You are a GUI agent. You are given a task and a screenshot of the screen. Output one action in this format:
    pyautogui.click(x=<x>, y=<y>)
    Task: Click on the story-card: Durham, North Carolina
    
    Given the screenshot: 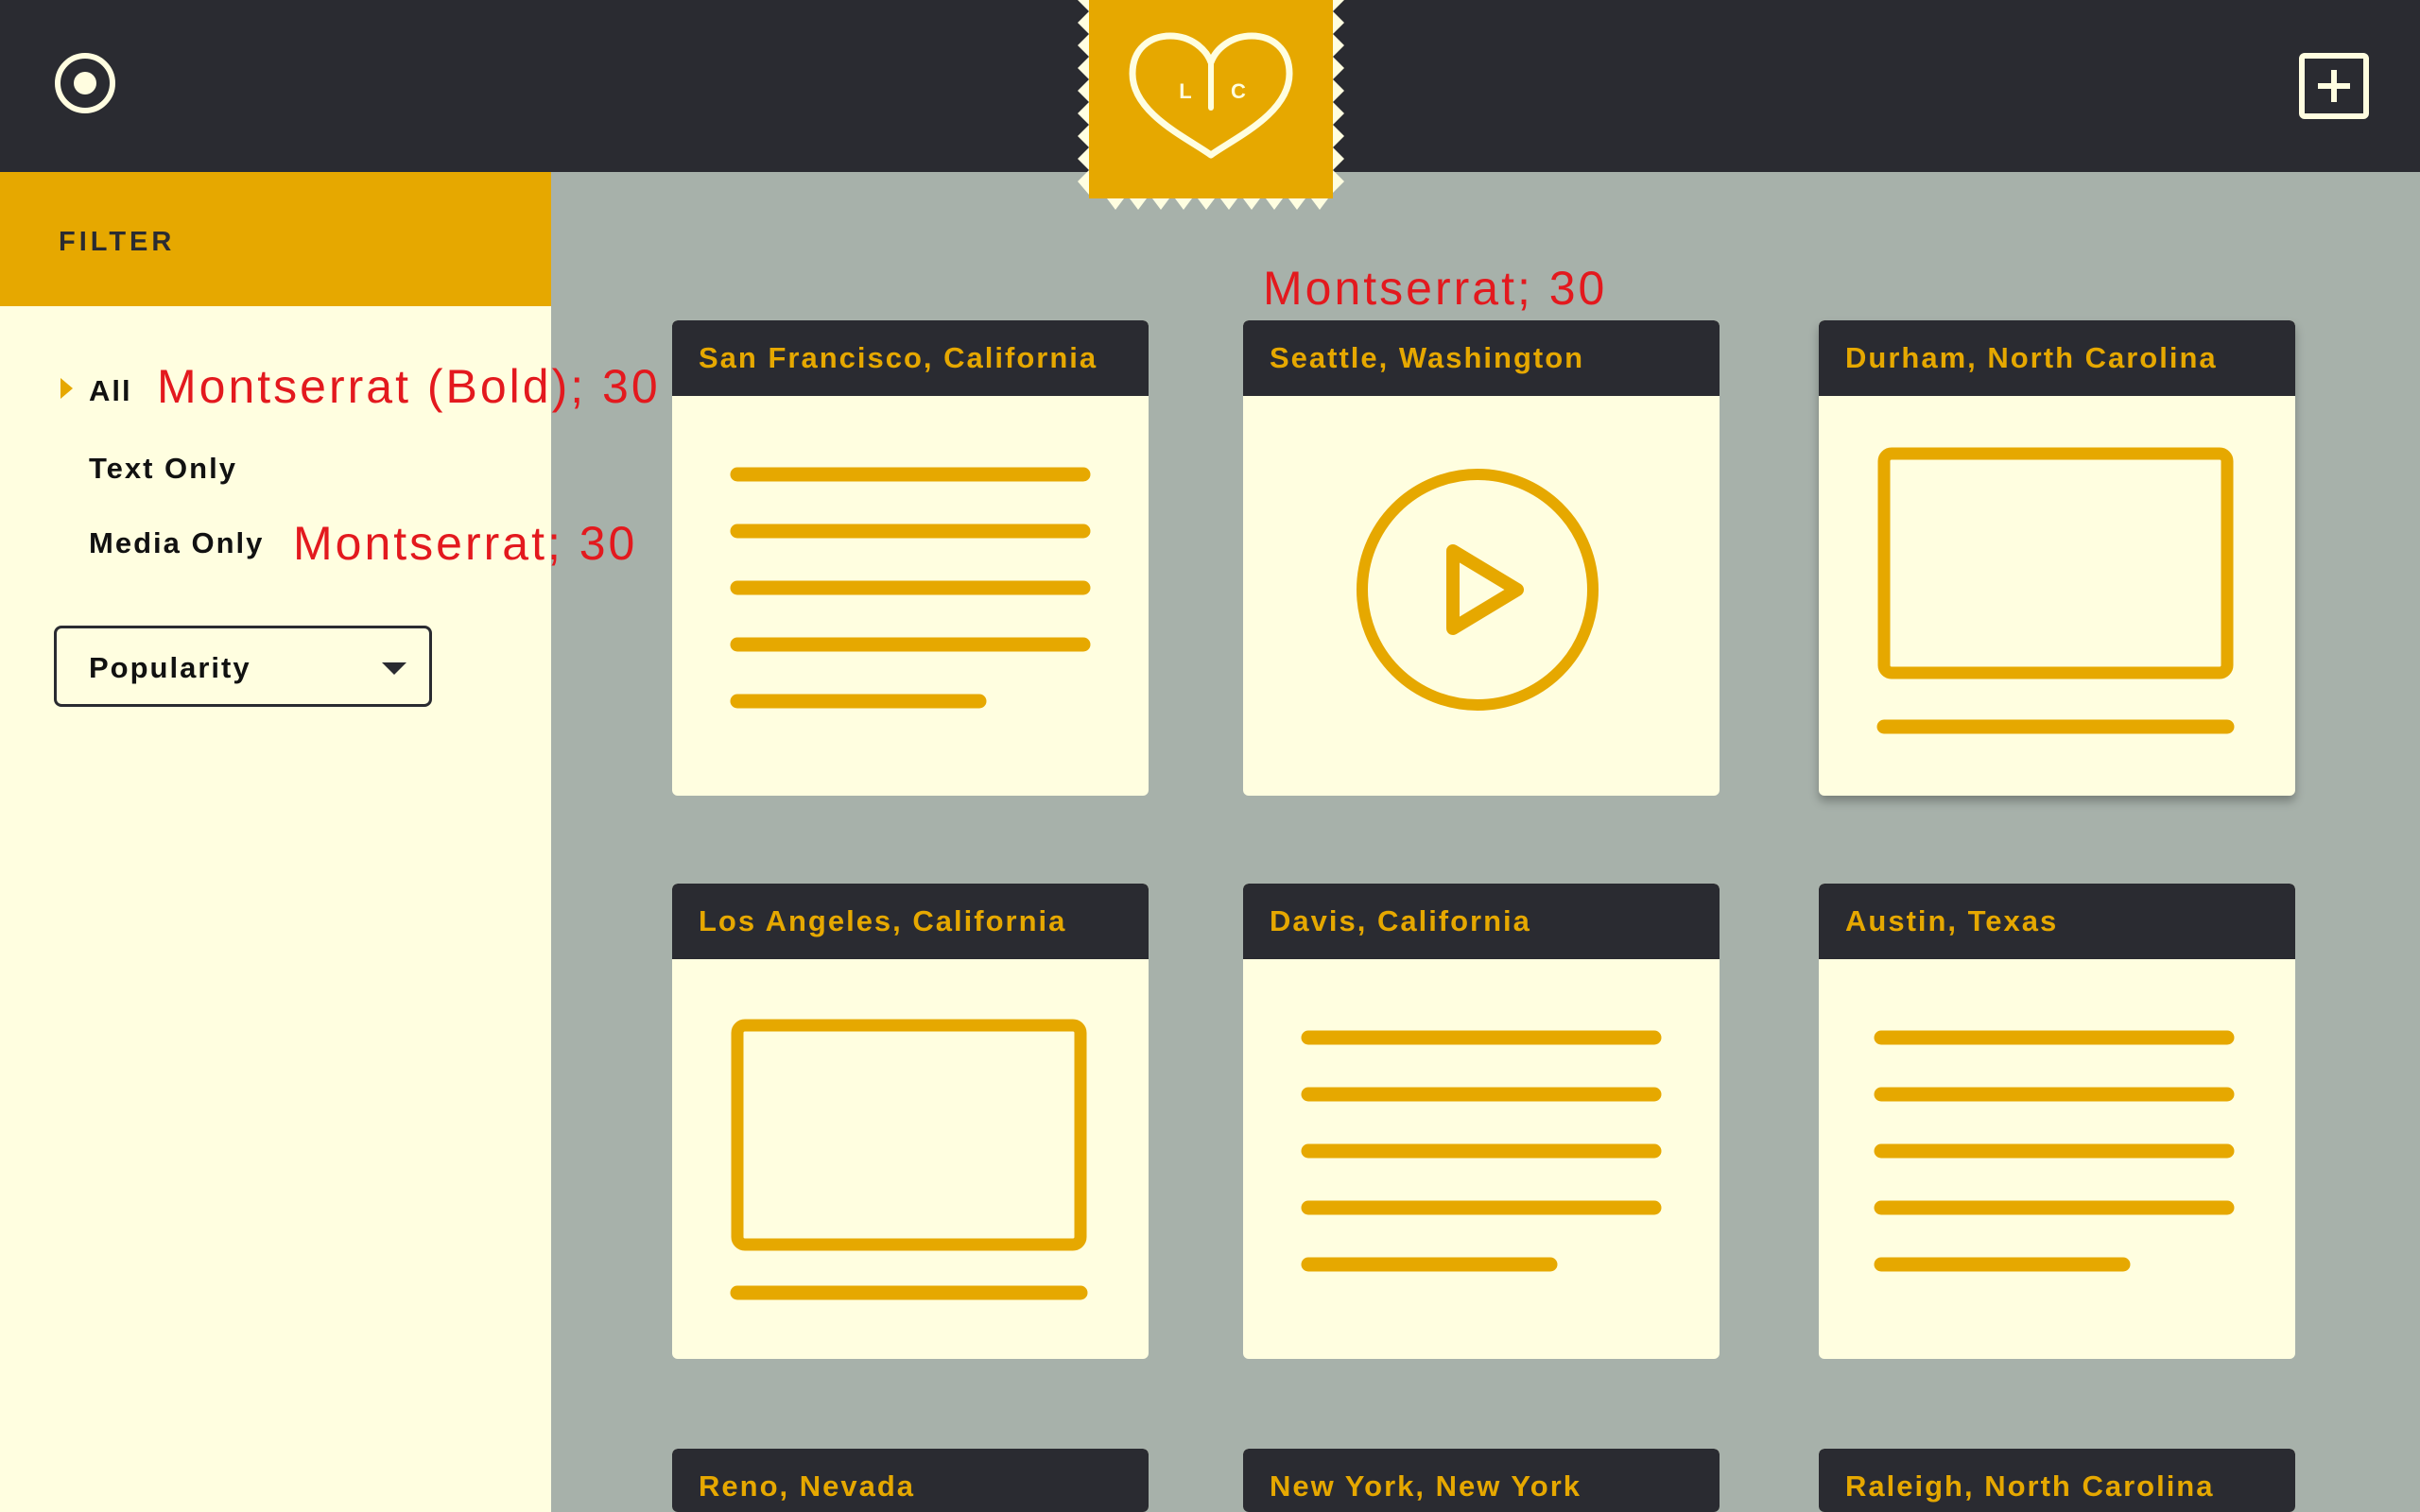 What is the action you would take?
    pyautogui.click(x=2057, y=558)
    